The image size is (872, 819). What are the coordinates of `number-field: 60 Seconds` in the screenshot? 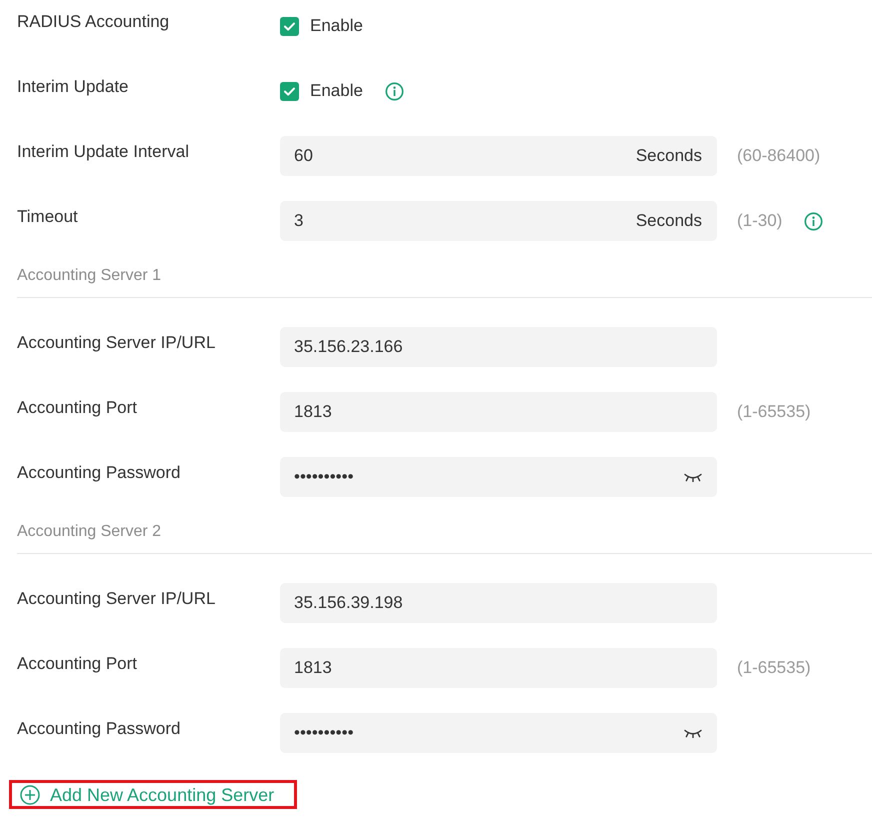 It's located at (498, 156).